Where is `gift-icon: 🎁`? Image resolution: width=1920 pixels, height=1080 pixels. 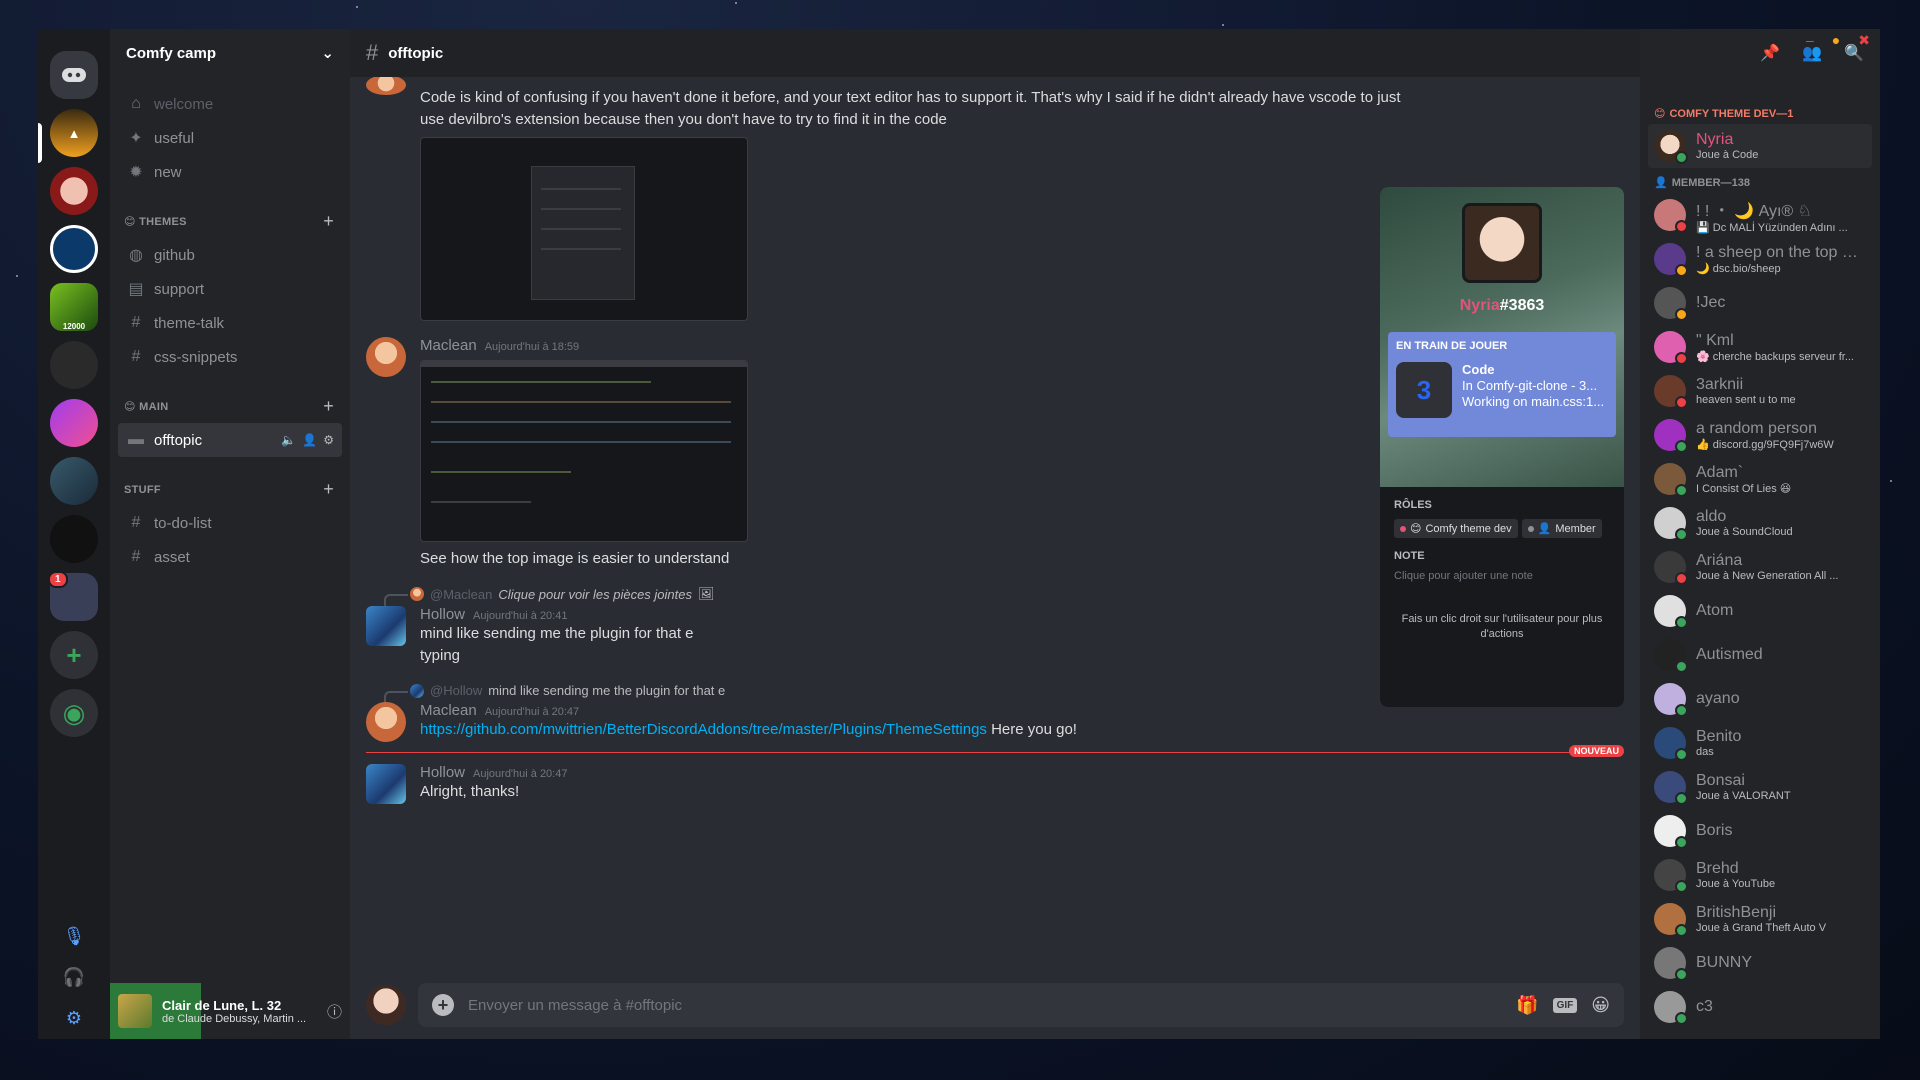 gift-icon: 🎁 is located at coordinates (1527, 1005).